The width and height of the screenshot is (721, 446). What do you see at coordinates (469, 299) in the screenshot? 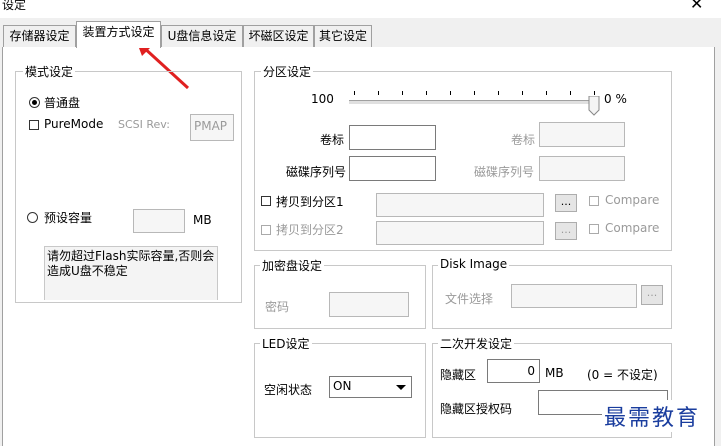
I see `file-select-label: 文件选择` at bounding box center [469, 299].